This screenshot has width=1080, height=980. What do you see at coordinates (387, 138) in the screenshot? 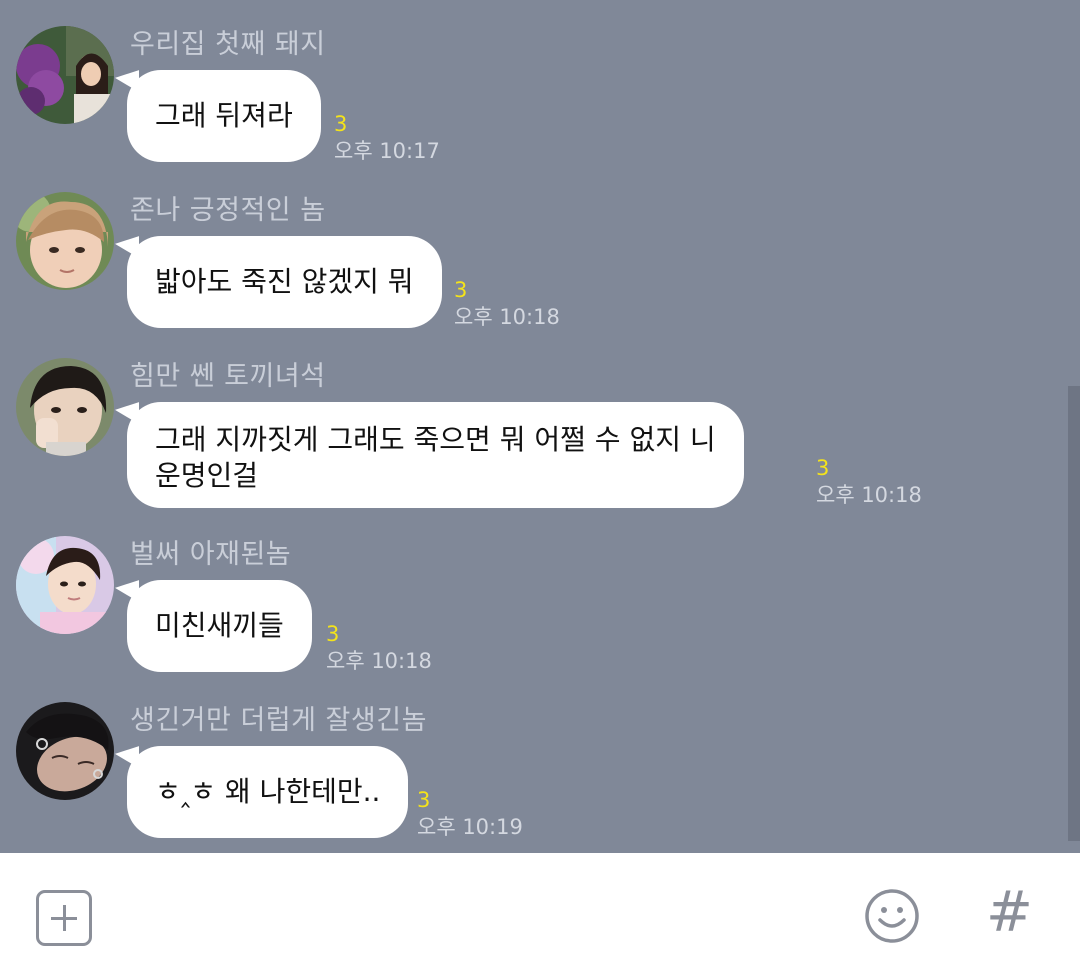
I see `message-meta: 3 오후 10:17` at bounding box center [387, 138].